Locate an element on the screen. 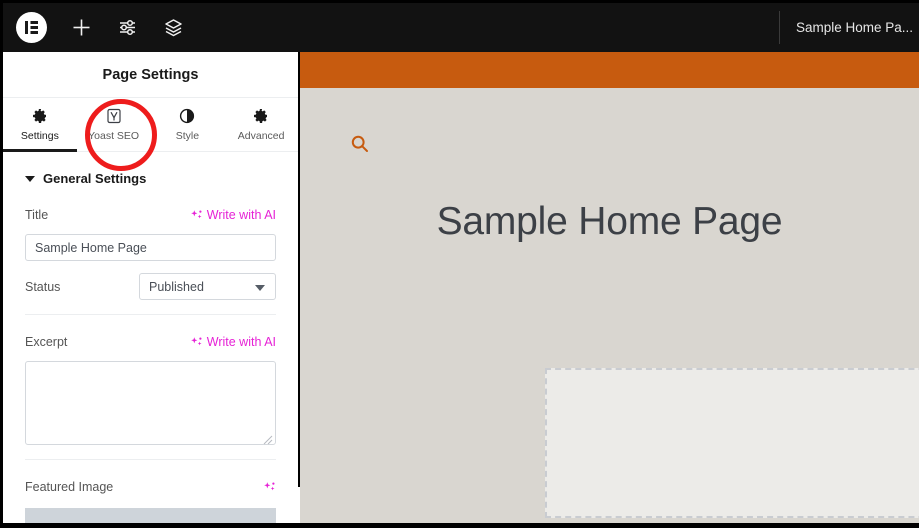  status-field-row: Status Published is located at coordinates (150, 286).